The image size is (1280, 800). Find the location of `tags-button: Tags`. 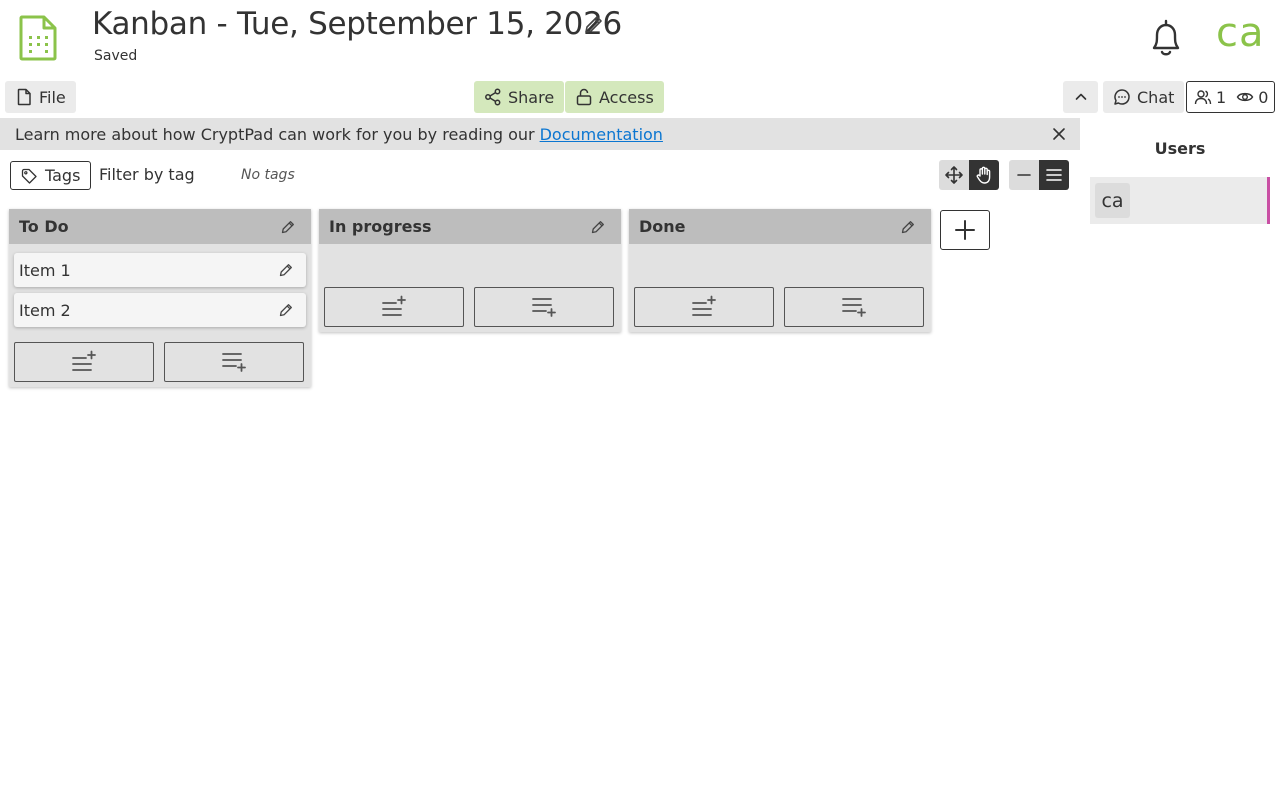

tags-button: Tags is located at coordinates (50, 175).